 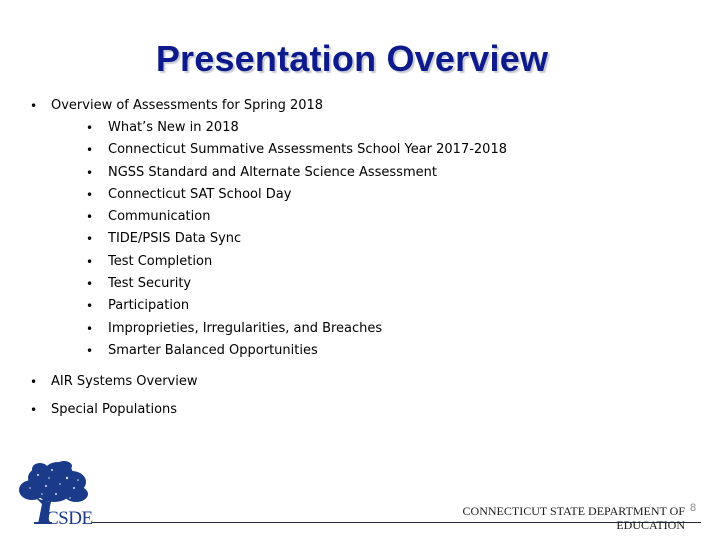 I want to click on sub-bullet-text: Participation, so click(x=149, y=306).